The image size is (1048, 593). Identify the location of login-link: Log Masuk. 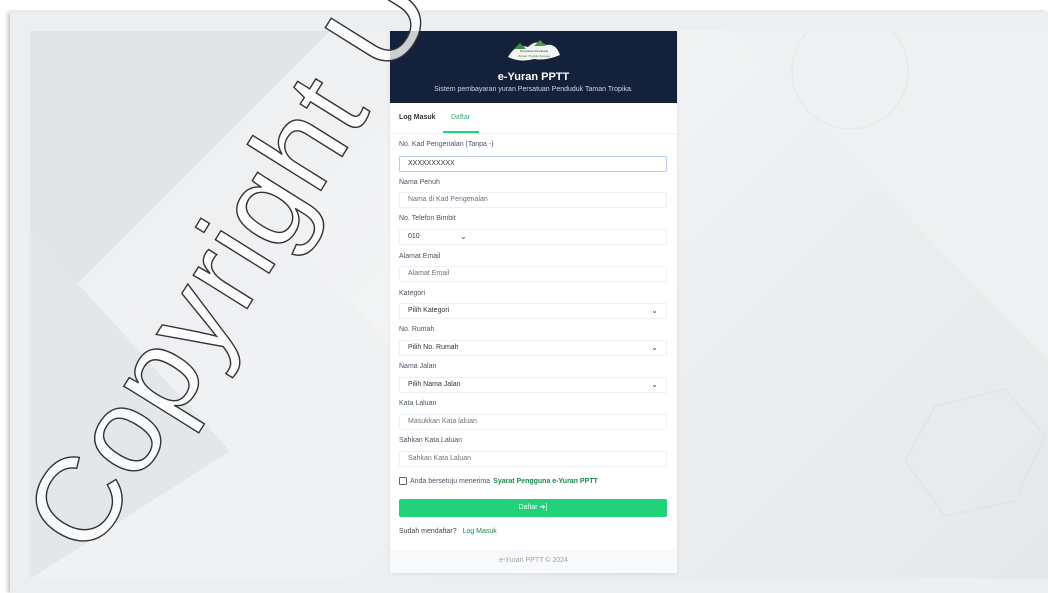
(480, 531).